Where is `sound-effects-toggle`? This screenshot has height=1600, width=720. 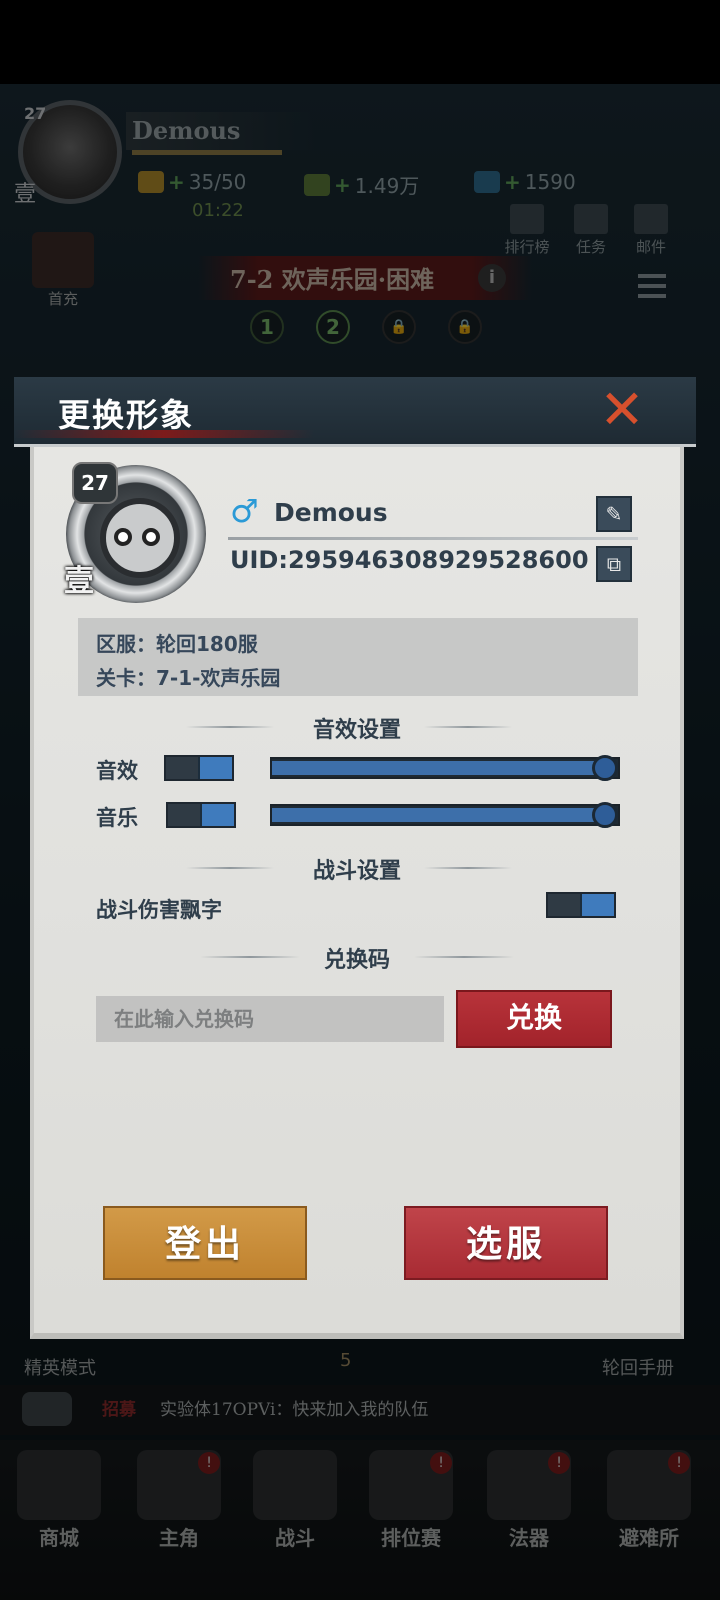
sound-effects-toggle is located at coordinates (199, 768).